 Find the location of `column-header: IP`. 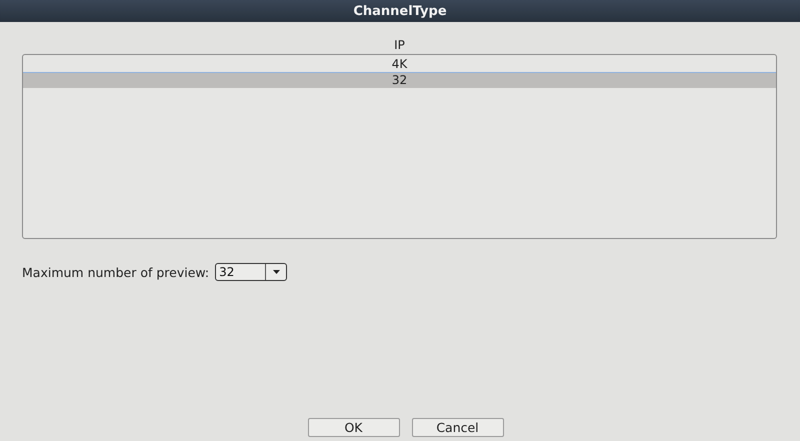

column-header: IP is located at coordinates (399, 45).